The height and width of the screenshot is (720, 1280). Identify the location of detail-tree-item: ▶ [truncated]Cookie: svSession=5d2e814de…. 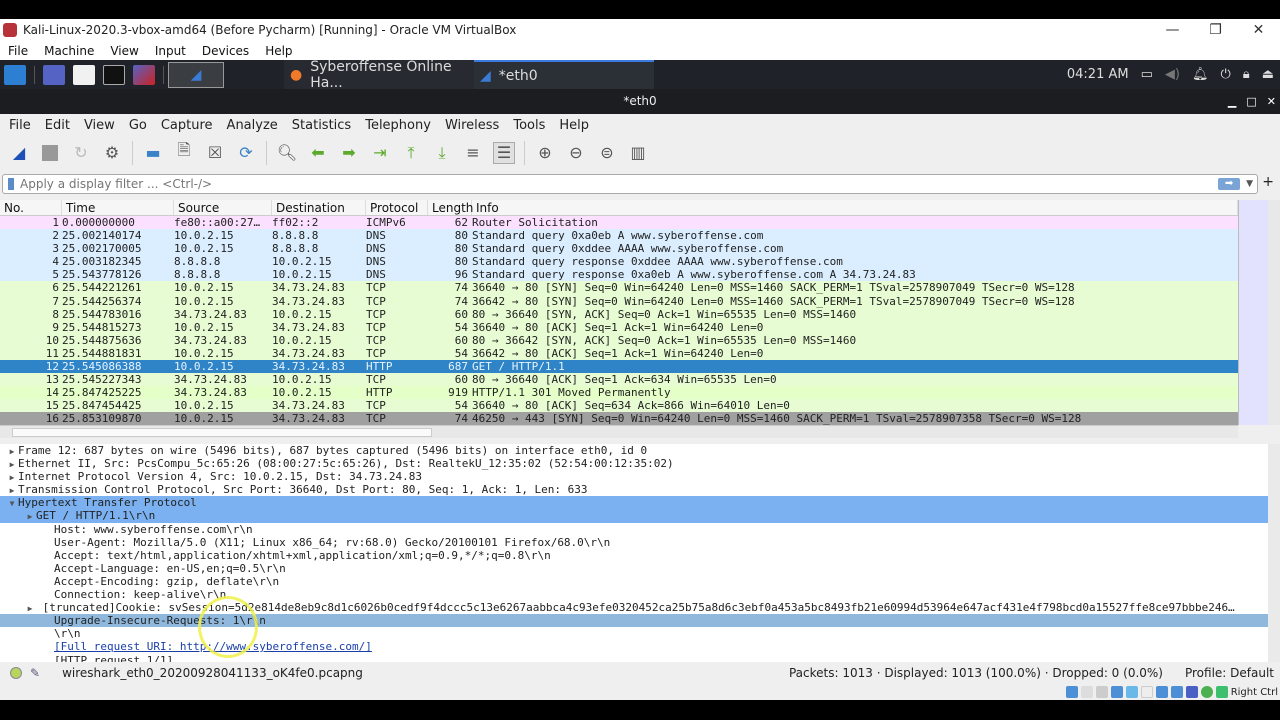
(634, 607).